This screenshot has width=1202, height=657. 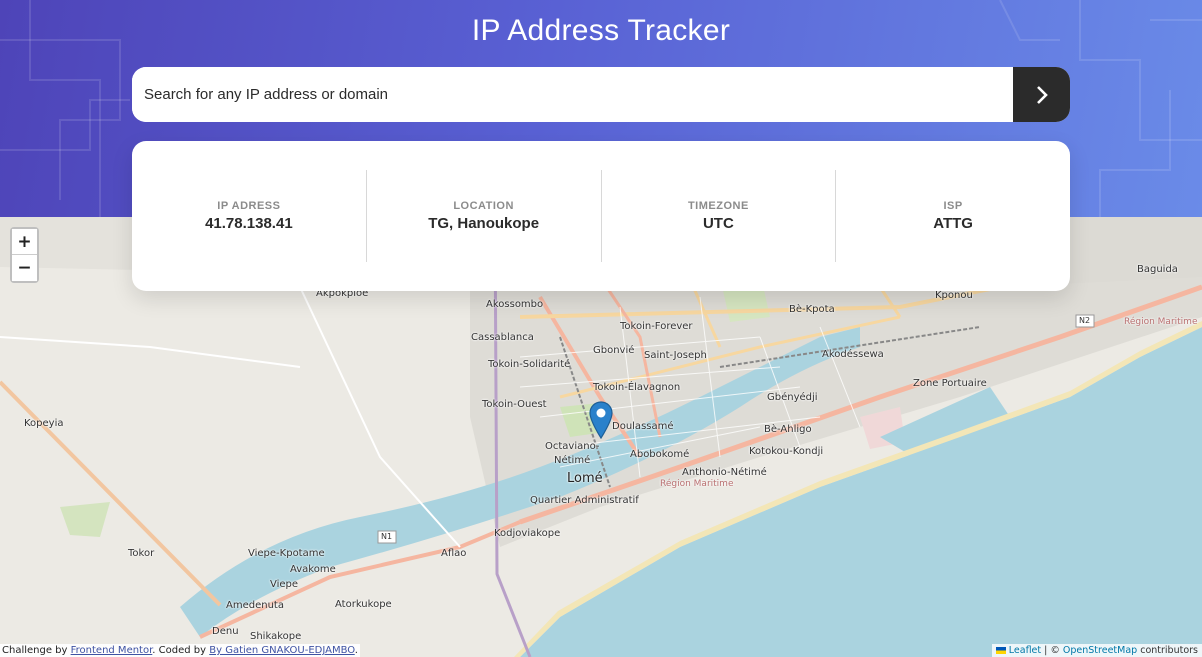 What do you see at coordinates (387, 536) in the screenshot?
I see `road-shield: N1` at bounding box center [387, 536].